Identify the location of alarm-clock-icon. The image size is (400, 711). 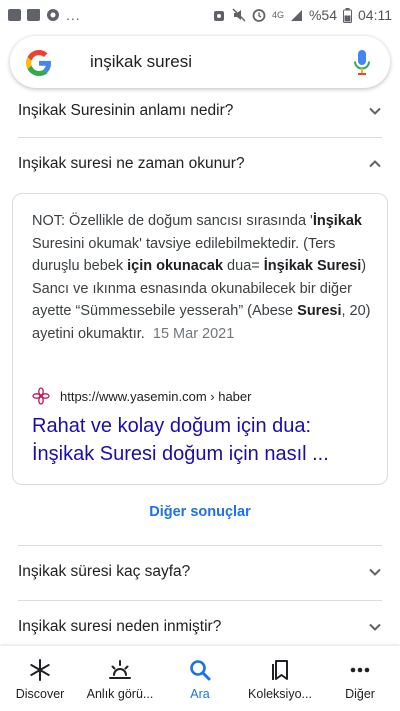
(259, 15).